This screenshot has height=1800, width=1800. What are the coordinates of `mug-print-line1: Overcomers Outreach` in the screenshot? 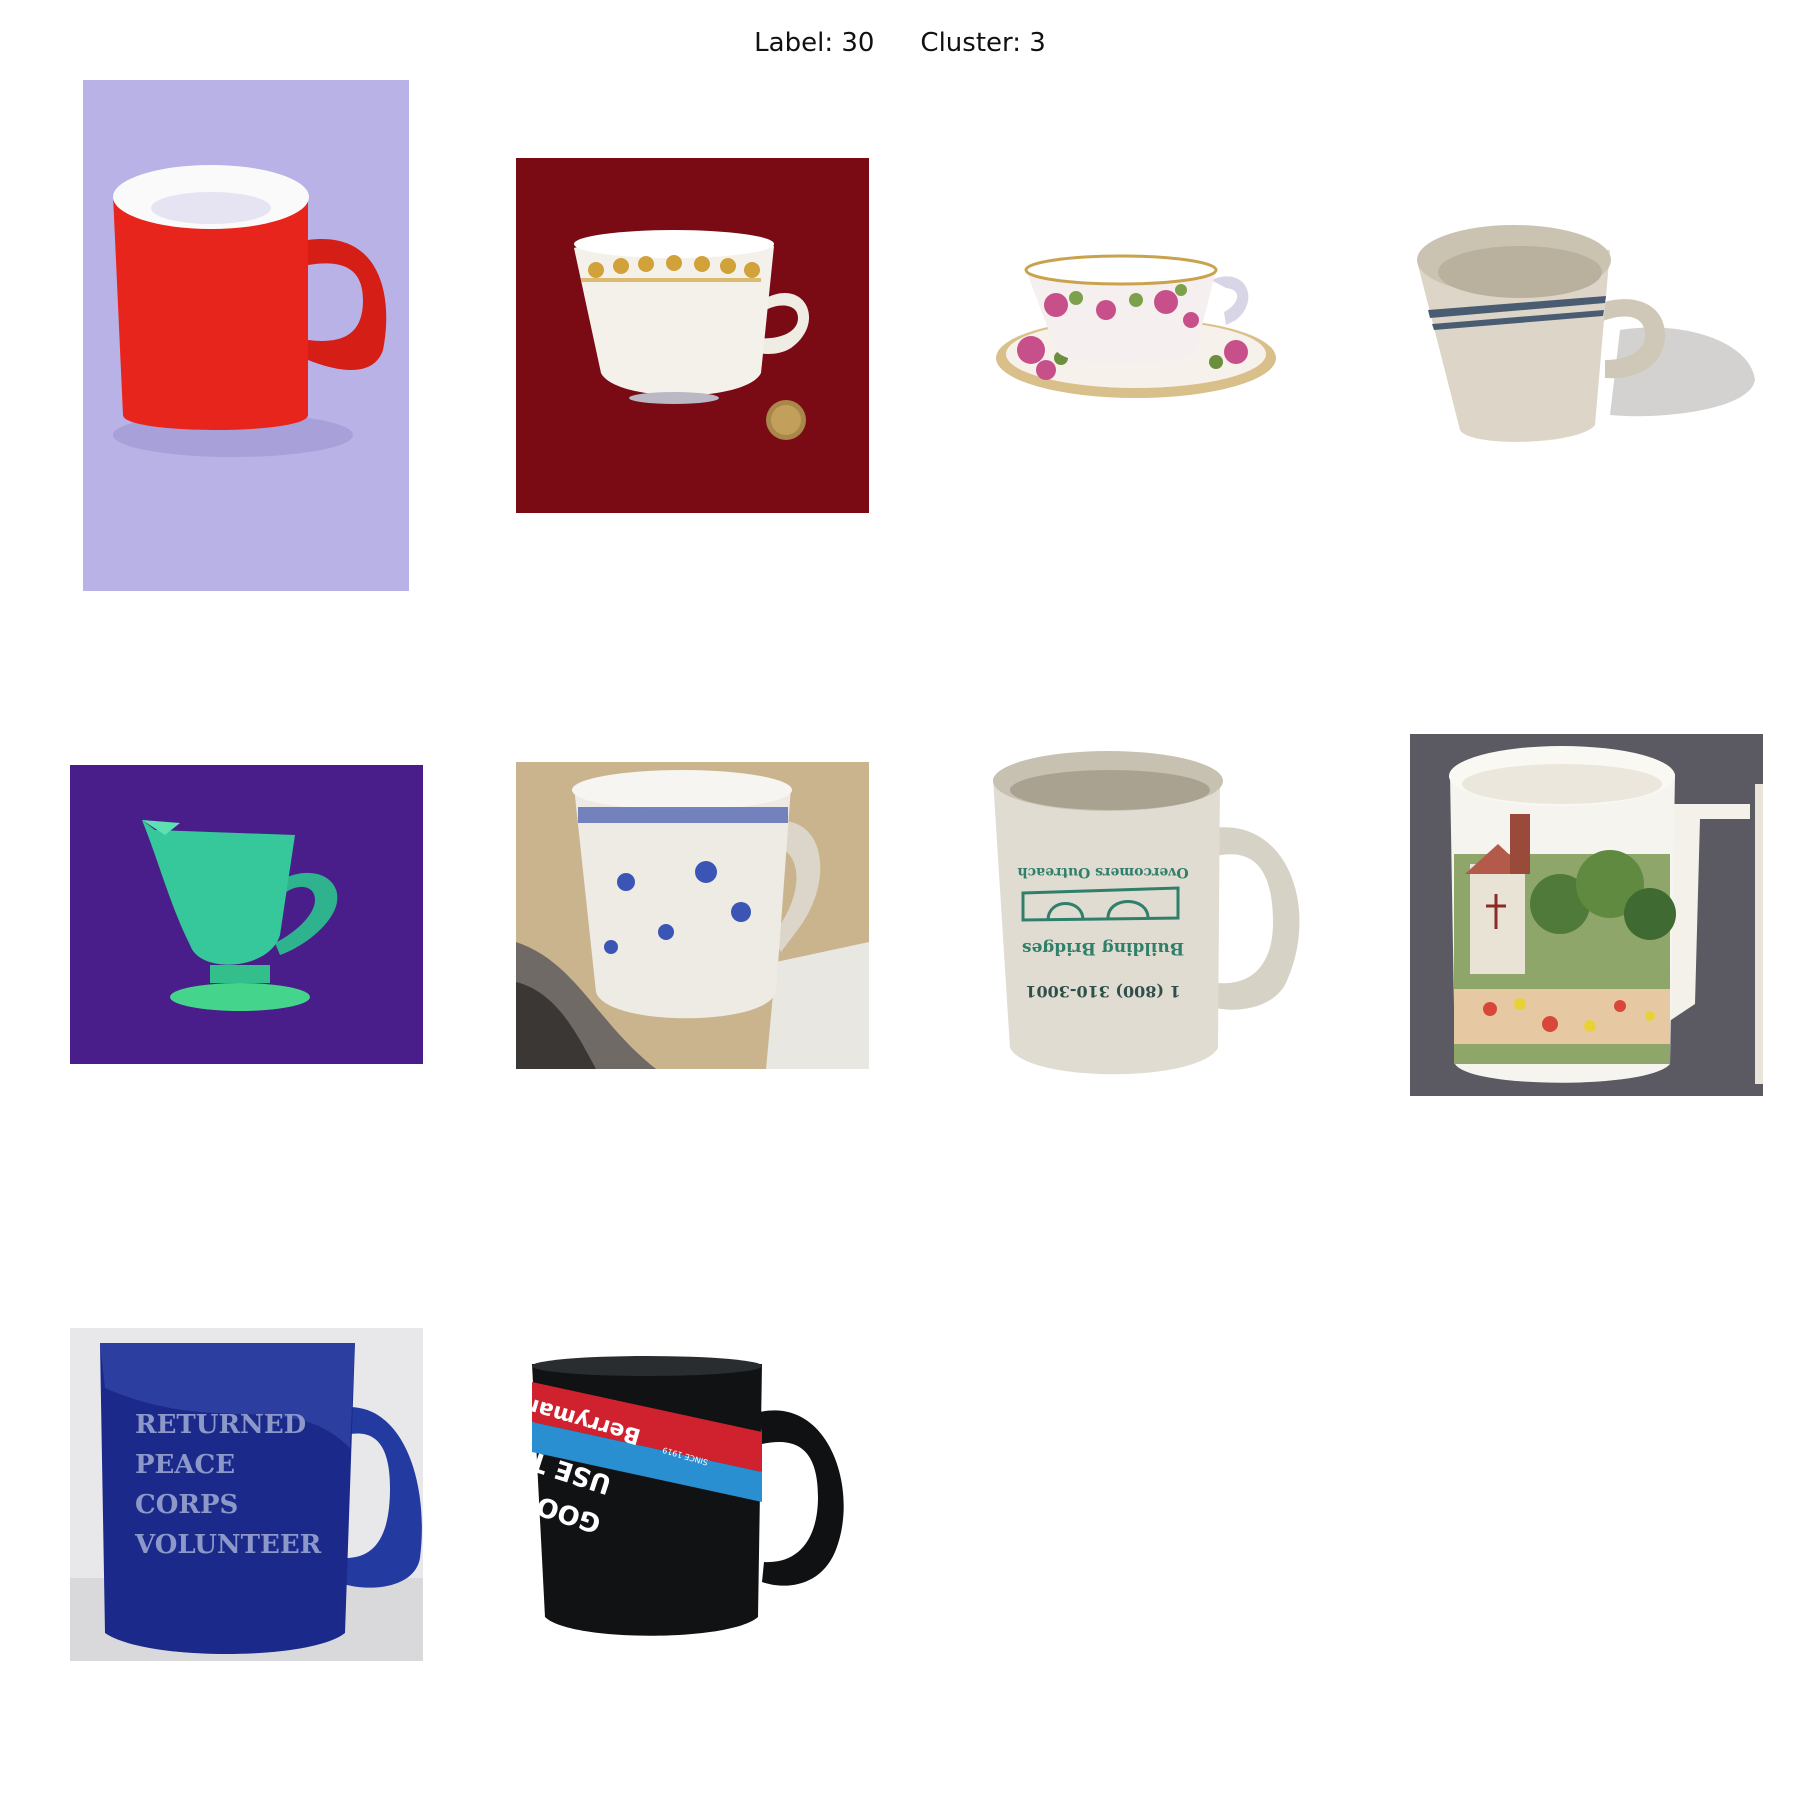 It's located at (1102, 872).